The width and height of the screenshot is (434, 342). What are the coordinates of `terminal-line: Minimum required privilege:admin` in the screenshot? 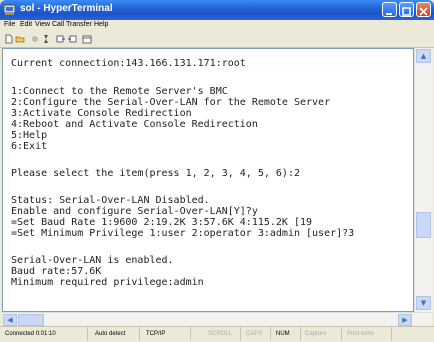 It's located at (107, 282).